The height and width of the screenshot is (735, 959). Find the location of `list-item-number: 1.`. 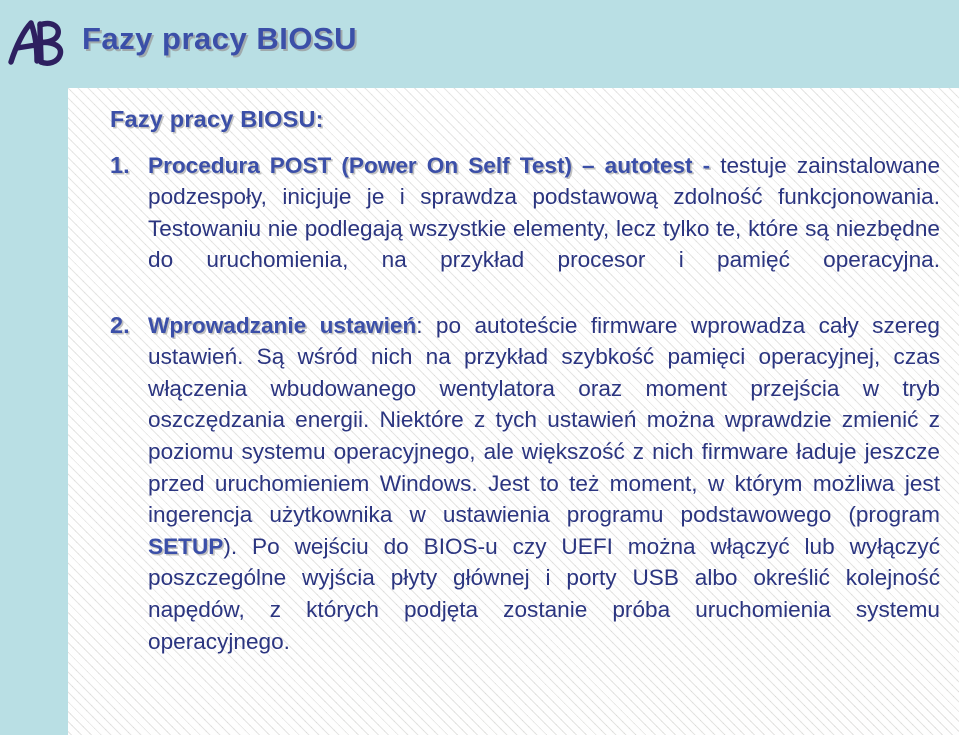

list-item-number: 1. is located at coordinates (120, 164).